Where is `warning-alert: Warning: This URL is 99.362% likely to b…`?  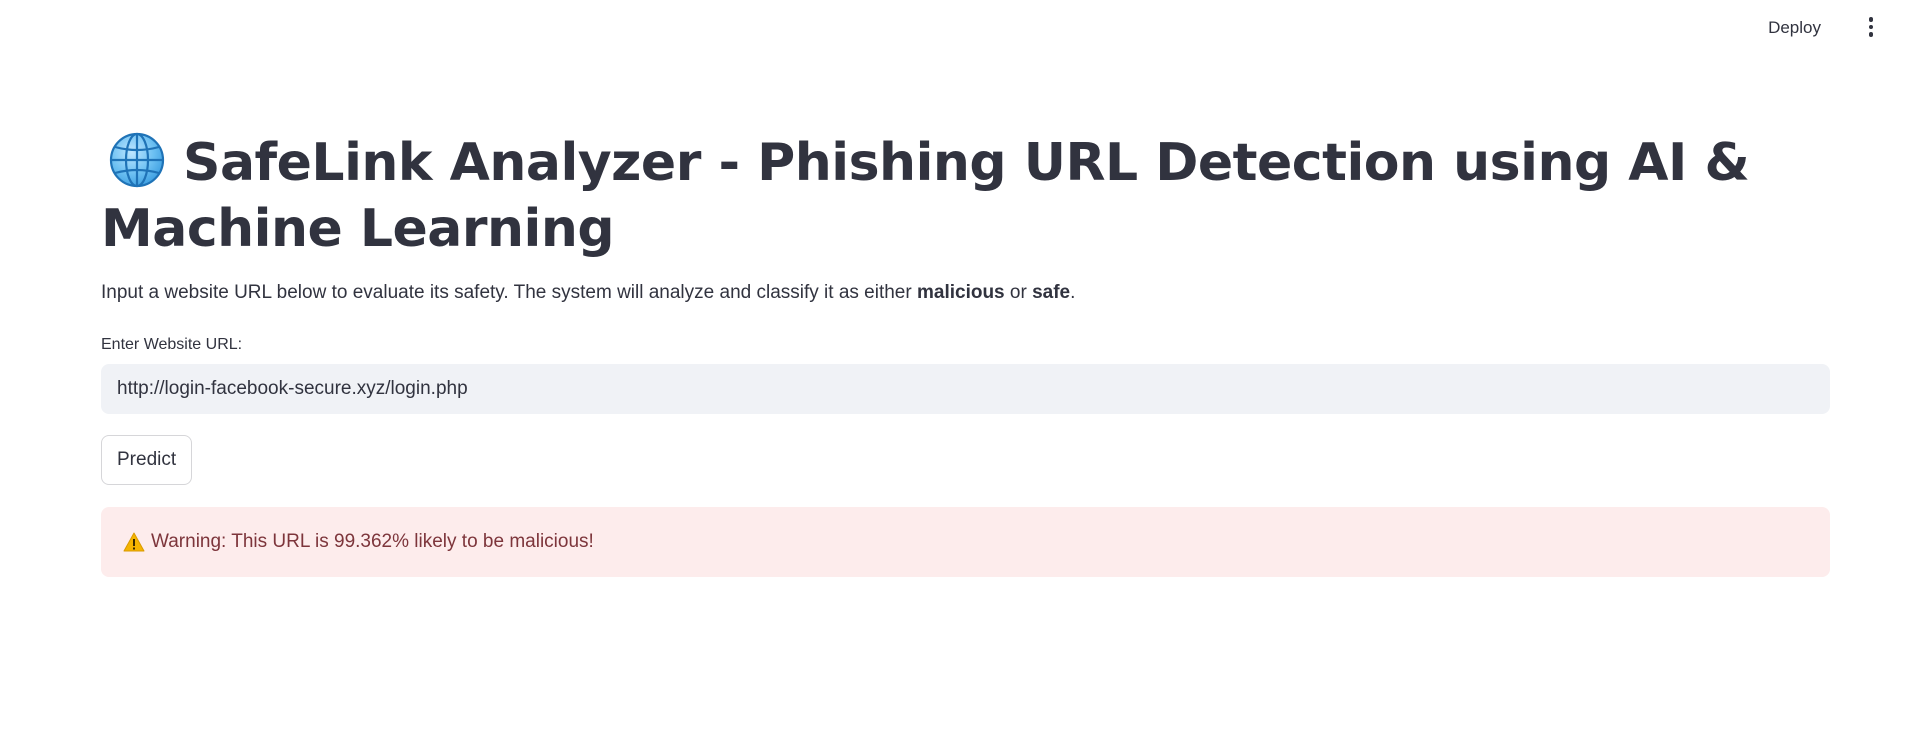 warning-alert: Warning: This URL is 99.362% likely to b… is located at coordinates (965, 542).